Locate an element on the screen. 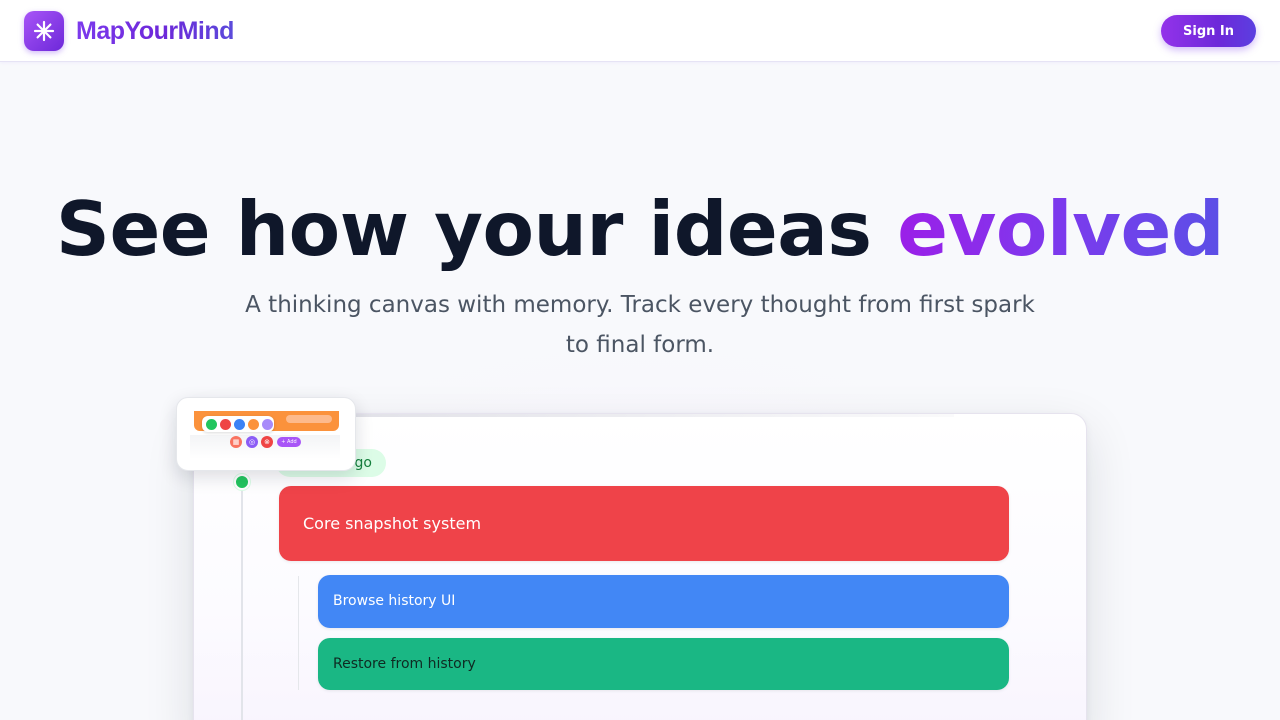 The image size is (1280, 720). snapshot-thumbnail: ▦ ◎ ⊗ + Add is located at coordinates (266, 434).